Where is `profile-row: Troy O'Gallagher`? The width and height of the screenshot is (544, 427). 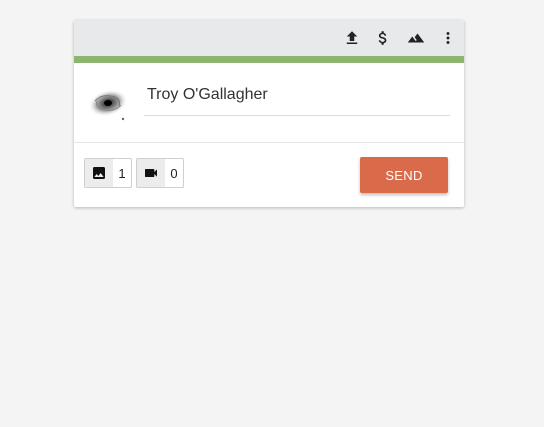
profile-row: Troy O'Gallagher is located at coordinates (269, 102).